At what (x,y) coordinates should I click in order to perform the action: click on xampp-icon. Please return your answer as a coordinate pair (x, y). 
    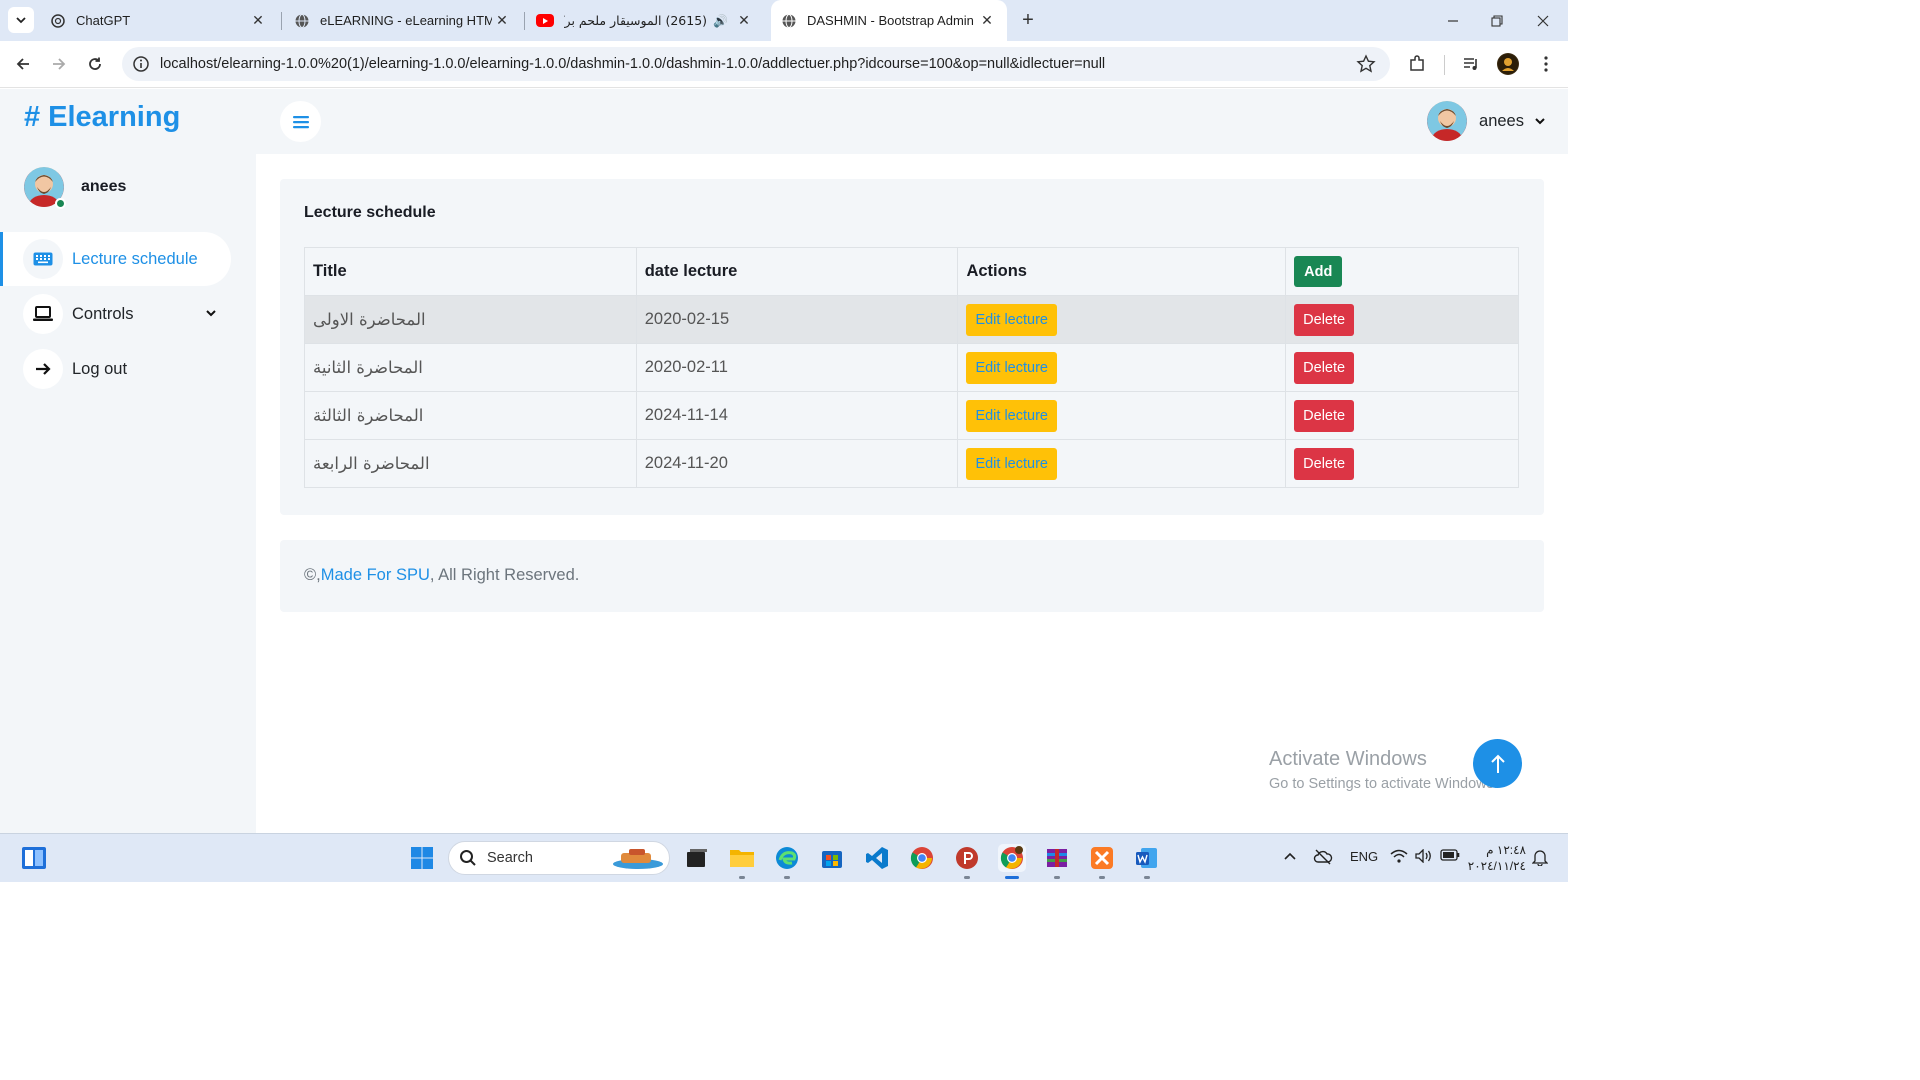
    Looking at the image, I should click on (1102, 858).